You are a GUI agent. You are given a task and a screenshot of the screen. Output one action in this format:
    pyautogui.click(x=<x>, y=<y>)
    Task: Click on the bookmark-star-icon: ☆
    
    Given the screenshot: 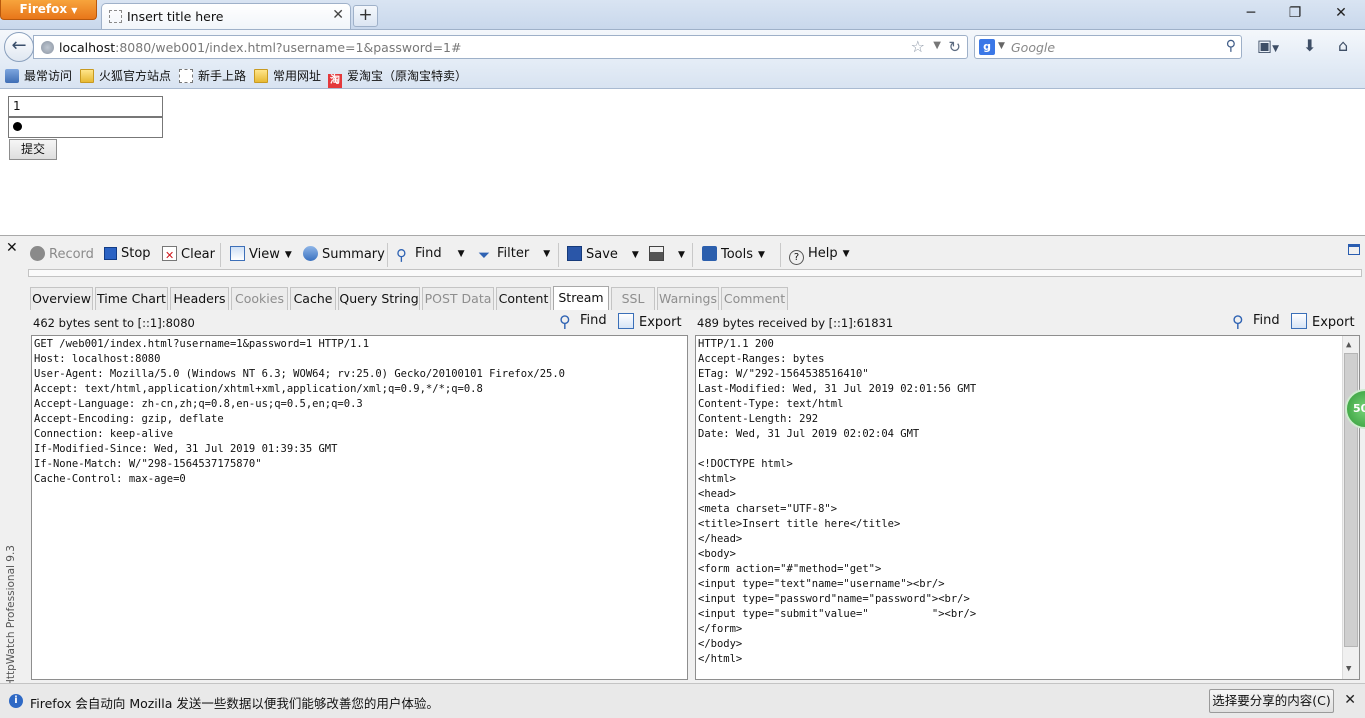 What is the action you would take?
    pyautogui.click(x=918, y=46)
    